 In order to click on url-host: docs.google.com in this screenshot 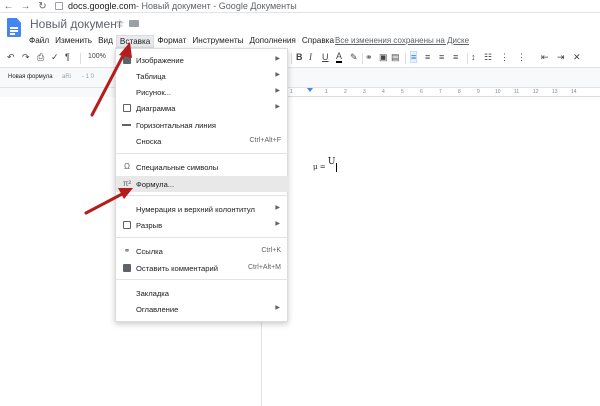, I will do `click(102, 6)`.